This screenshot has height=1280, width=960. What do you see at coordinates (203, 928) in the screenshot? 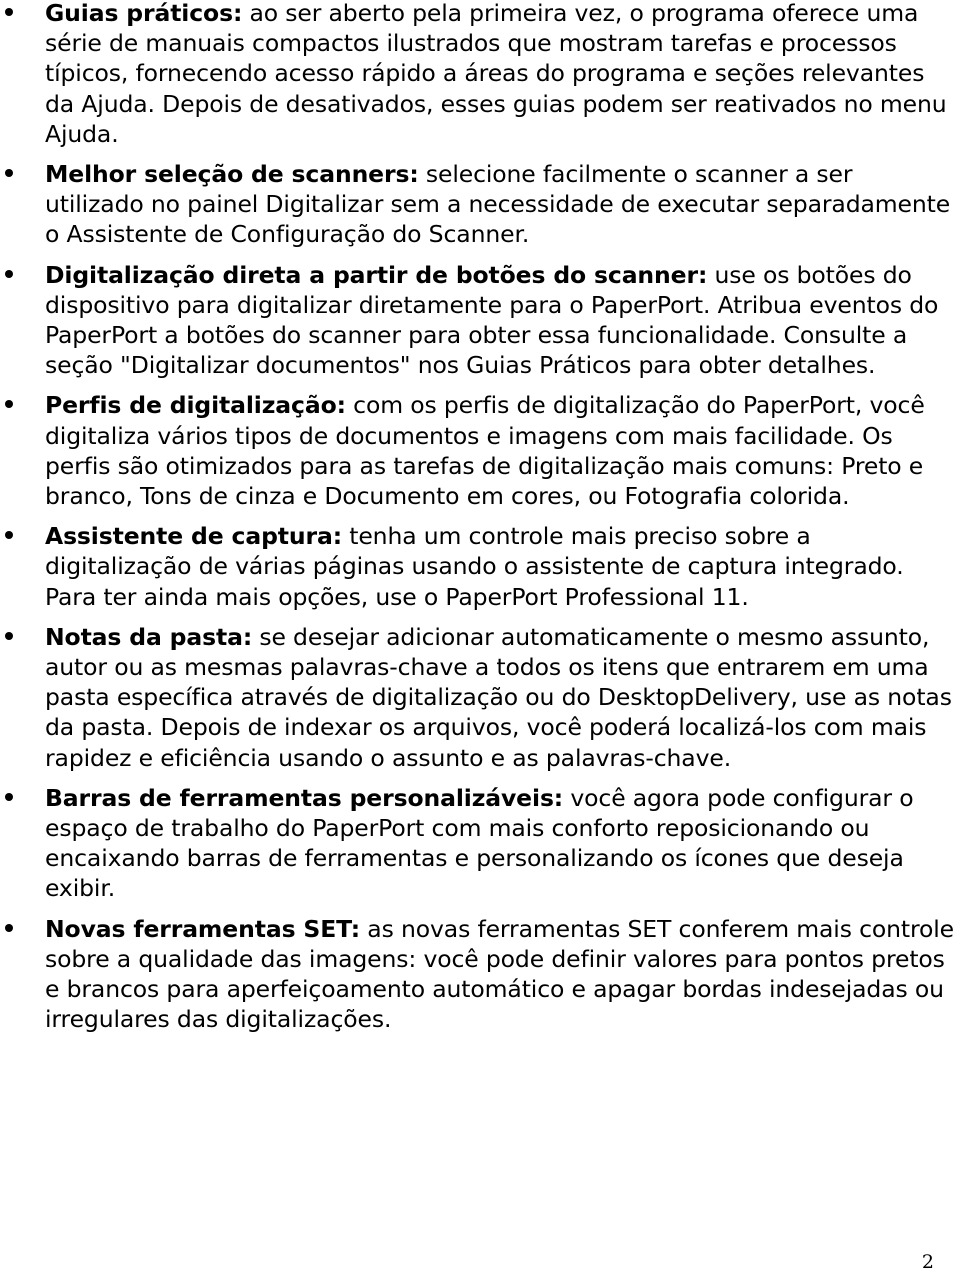
I see `list-item-lead: Novas ferramentas SET:` at bounding box center [203, 928].